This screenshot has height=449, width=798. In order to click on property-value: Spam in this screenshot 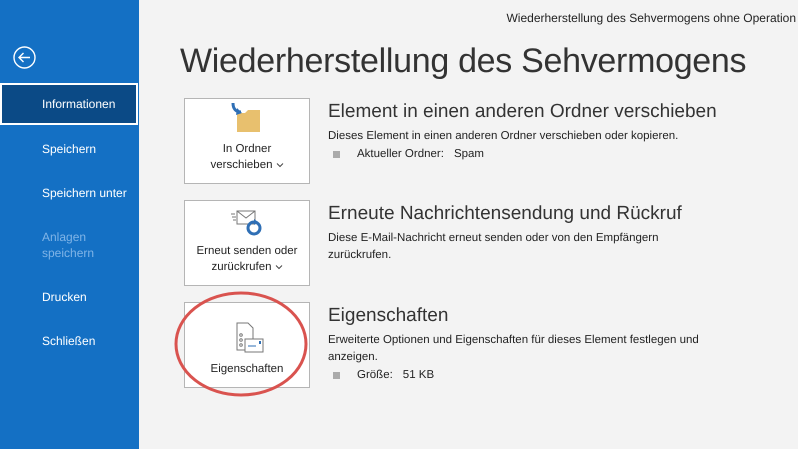, I will do `click(469, 154)`.